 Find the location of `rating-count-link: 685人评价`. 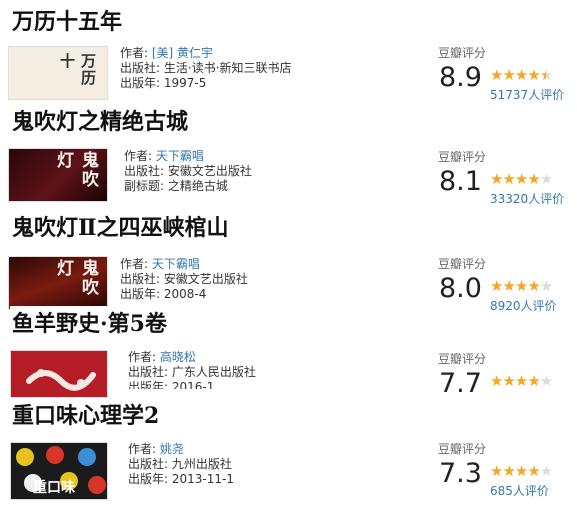

rating-count-link: 685人评价 is located at coordinates (519, 490).